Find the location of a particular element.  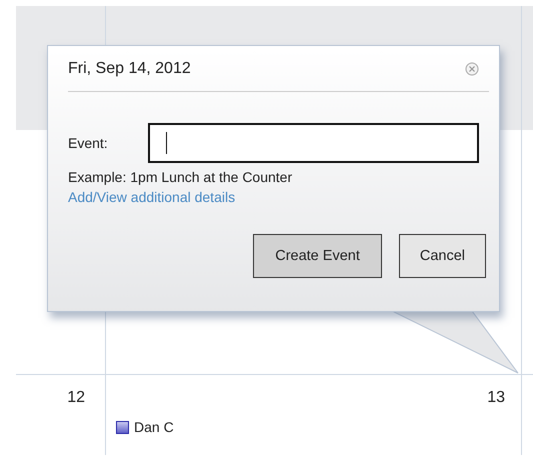

cancel-button: Cancel is located at coordinates (442, 256).